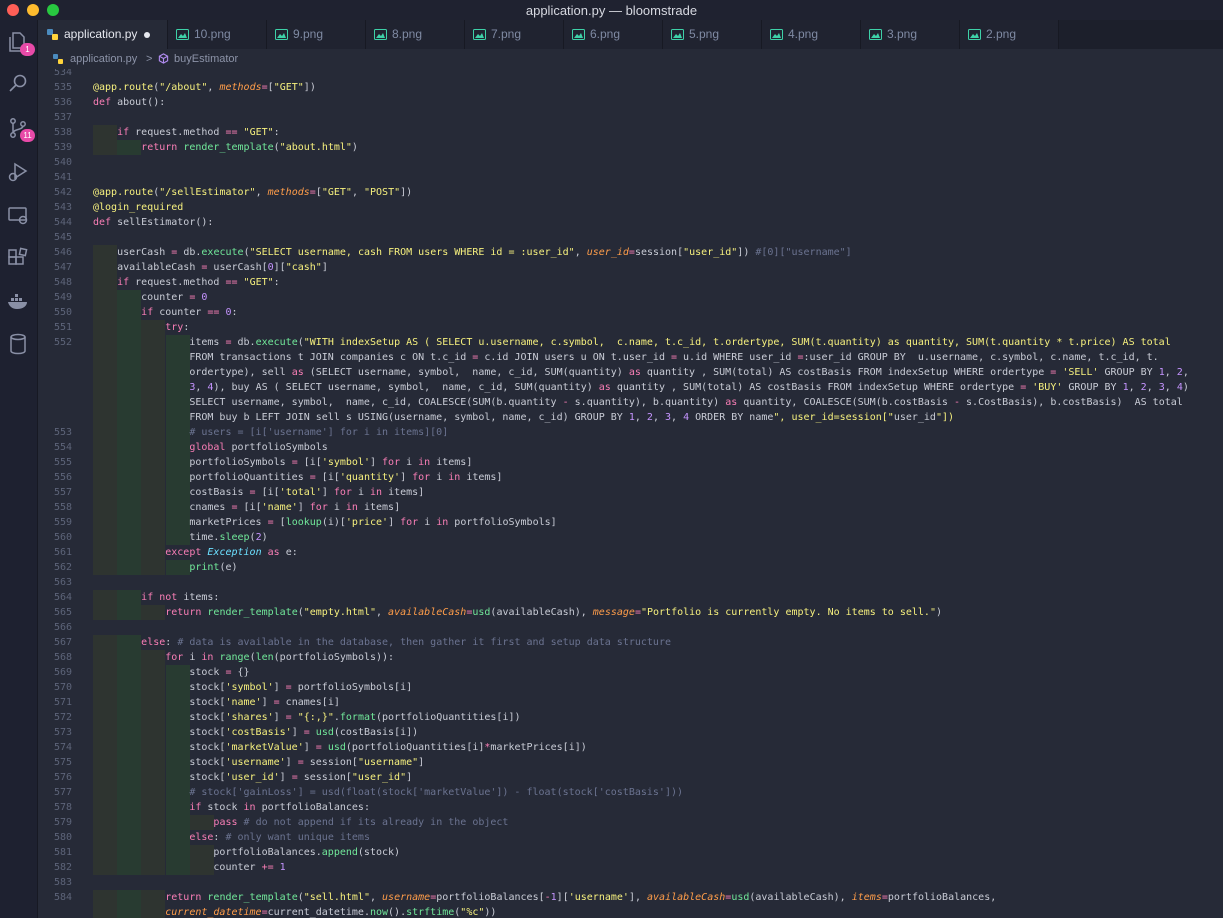 The width and height of the screenshot is (1223, 918). What do you see at coordinates (630, 582) in the screenshot?
I see `code-line: 563` at bounding box center [630, 582].